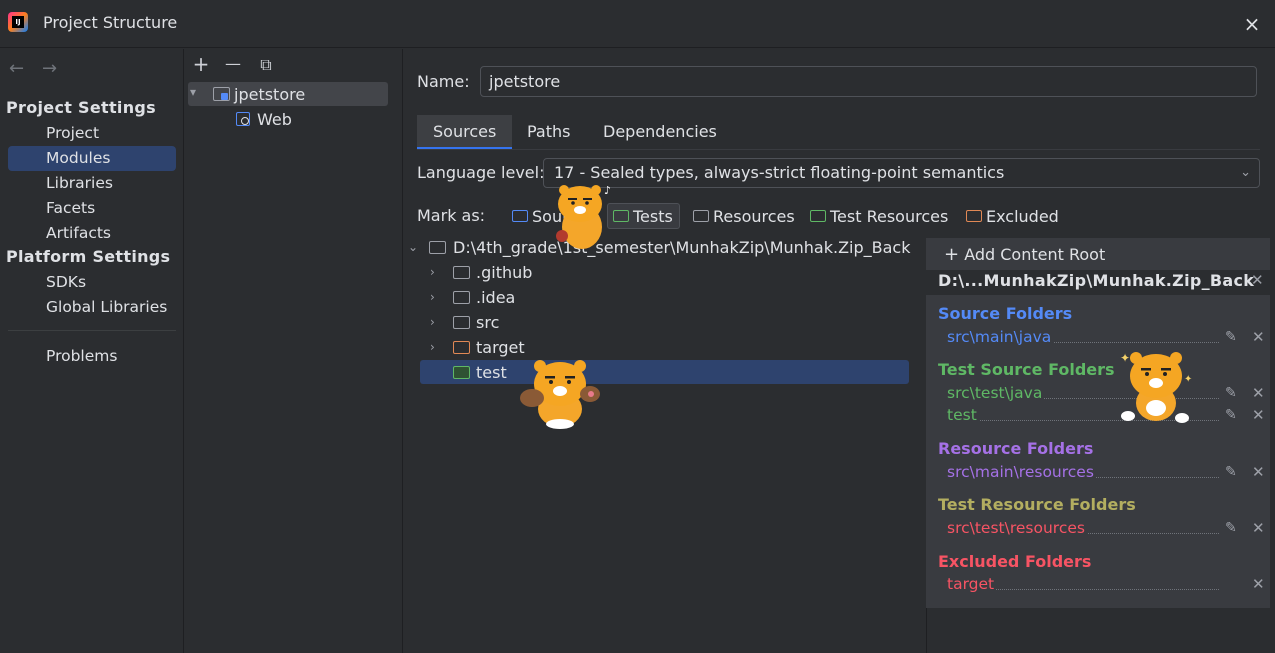 This screenshot has height=653, width=1275. I want to click on mark-excluded-label: Excluded, so click(1022, 216).